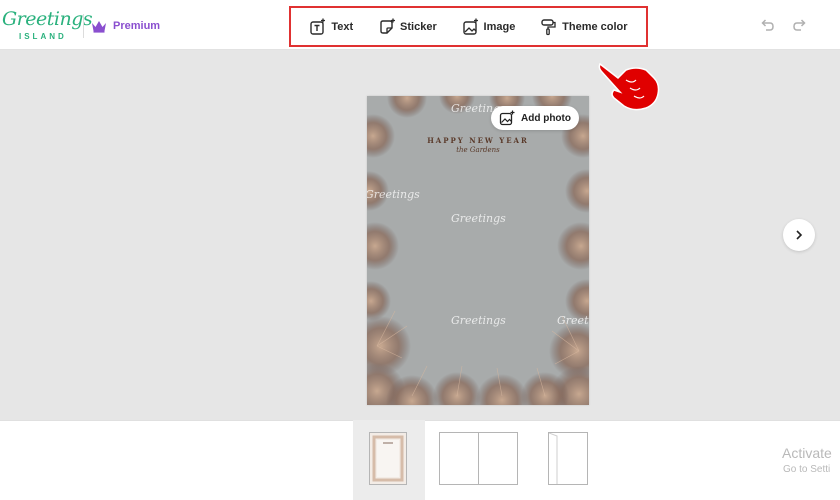 The height and width of the screenshot is (500, 840). I want to click on greetings-island-logo: Greetings ISLAND, so click(47, 26).